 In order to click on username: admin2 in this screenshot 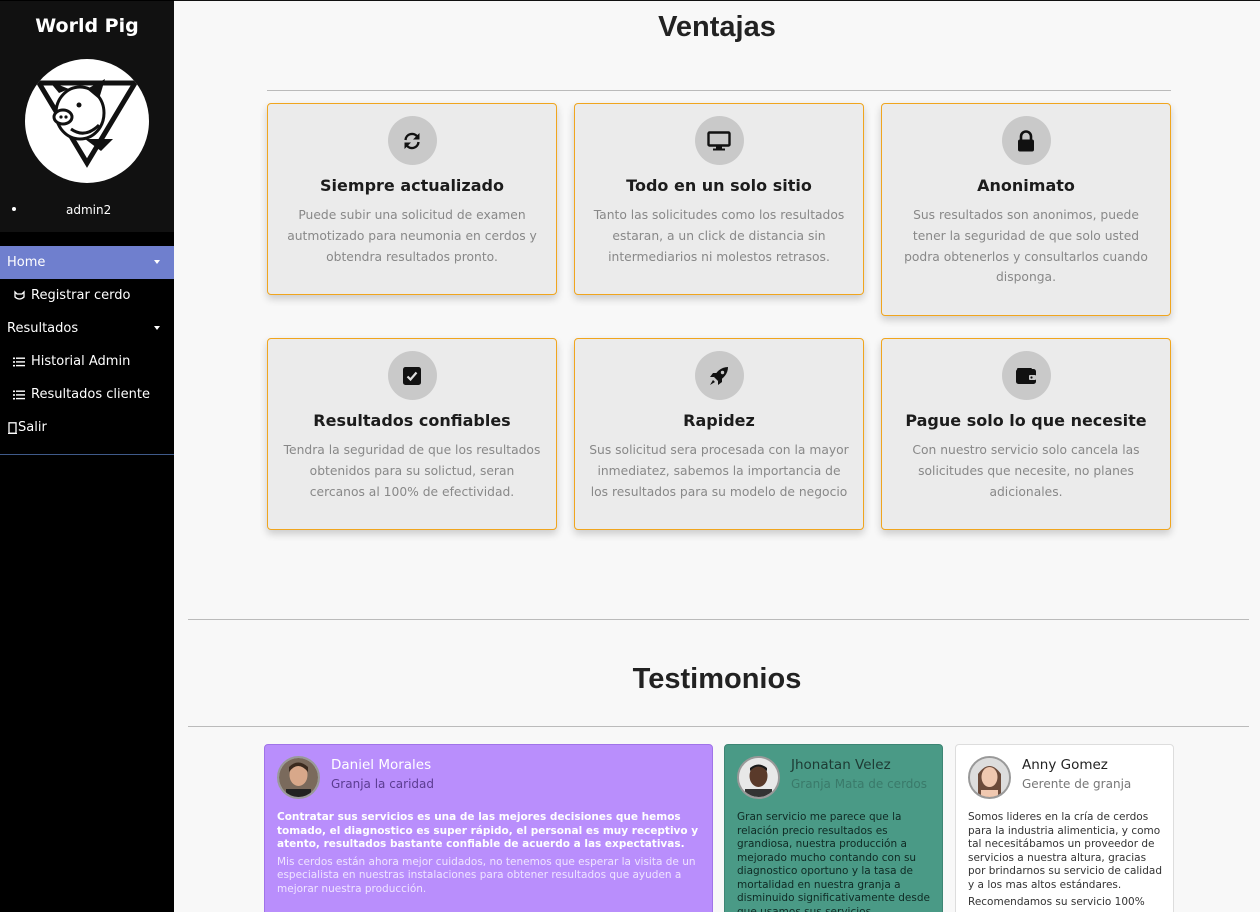, I will do `click(89, 210)`.